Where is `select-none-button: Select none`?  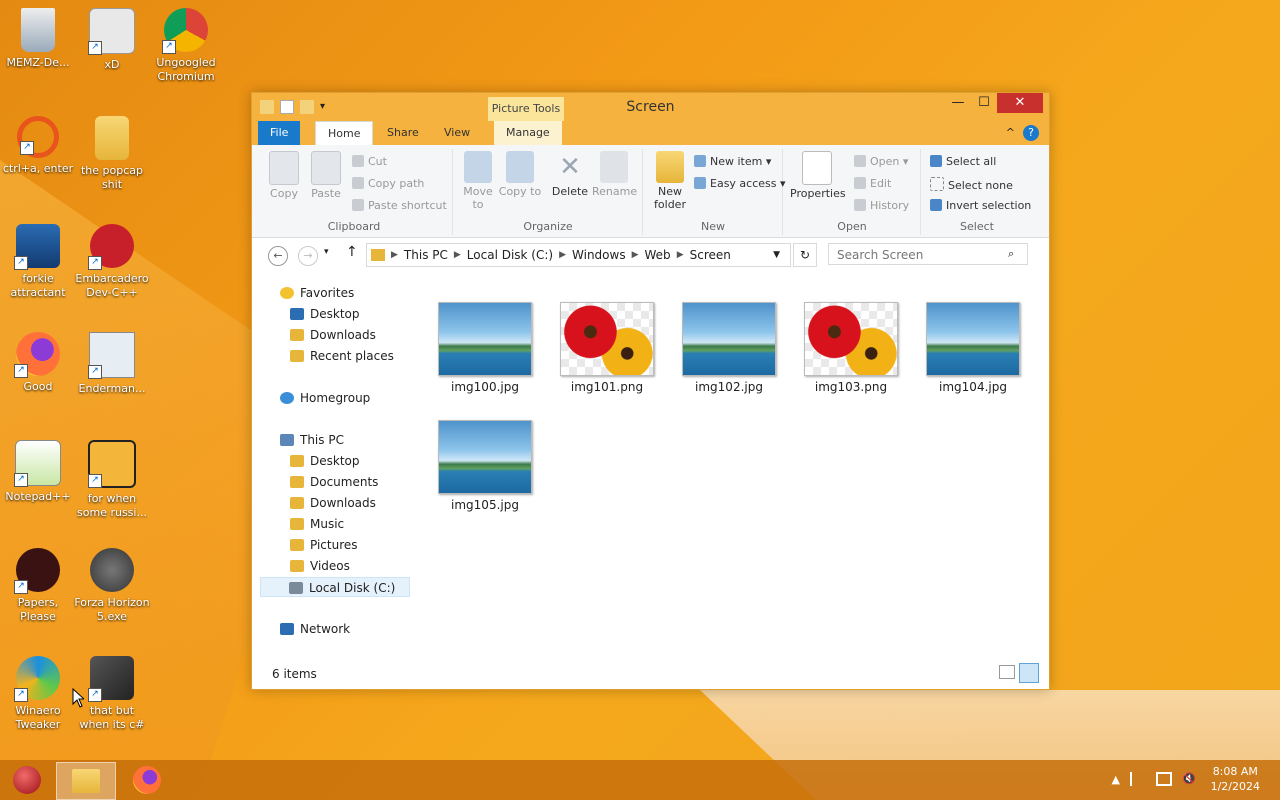
select-none-button: Select none is located at coordinates (971, 184).